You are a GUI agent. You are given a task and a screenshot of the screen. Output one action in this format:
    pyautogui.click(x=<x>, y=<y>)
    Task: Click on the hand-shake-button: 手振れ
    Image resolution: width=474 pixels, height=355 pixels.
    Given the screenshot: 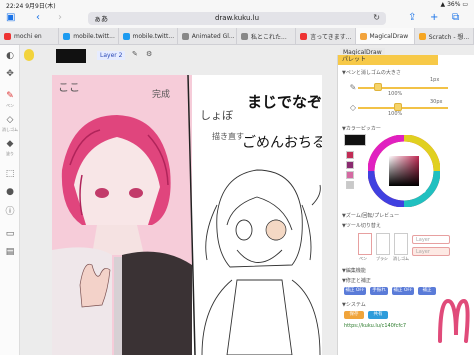 What is the action you would take?
    pyautogui.click(x=379, y=291)
    